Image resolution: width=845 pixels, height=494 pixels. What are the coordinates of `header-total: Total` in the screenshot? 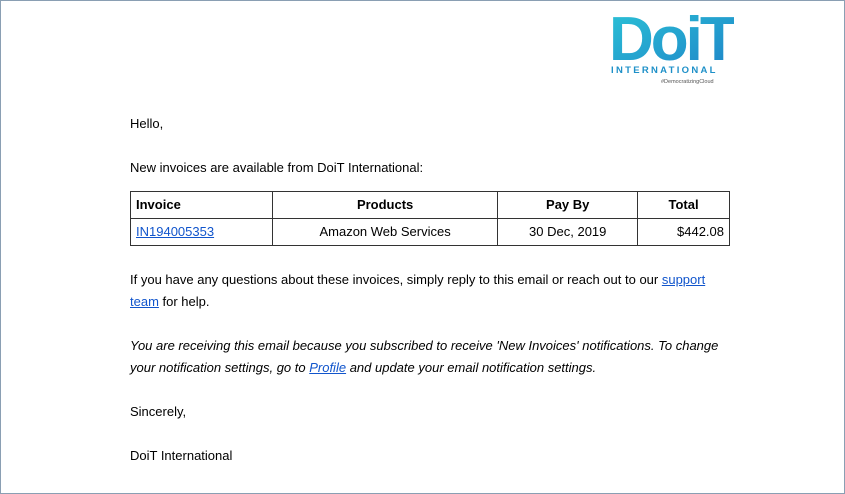 It's located at (683, 205).